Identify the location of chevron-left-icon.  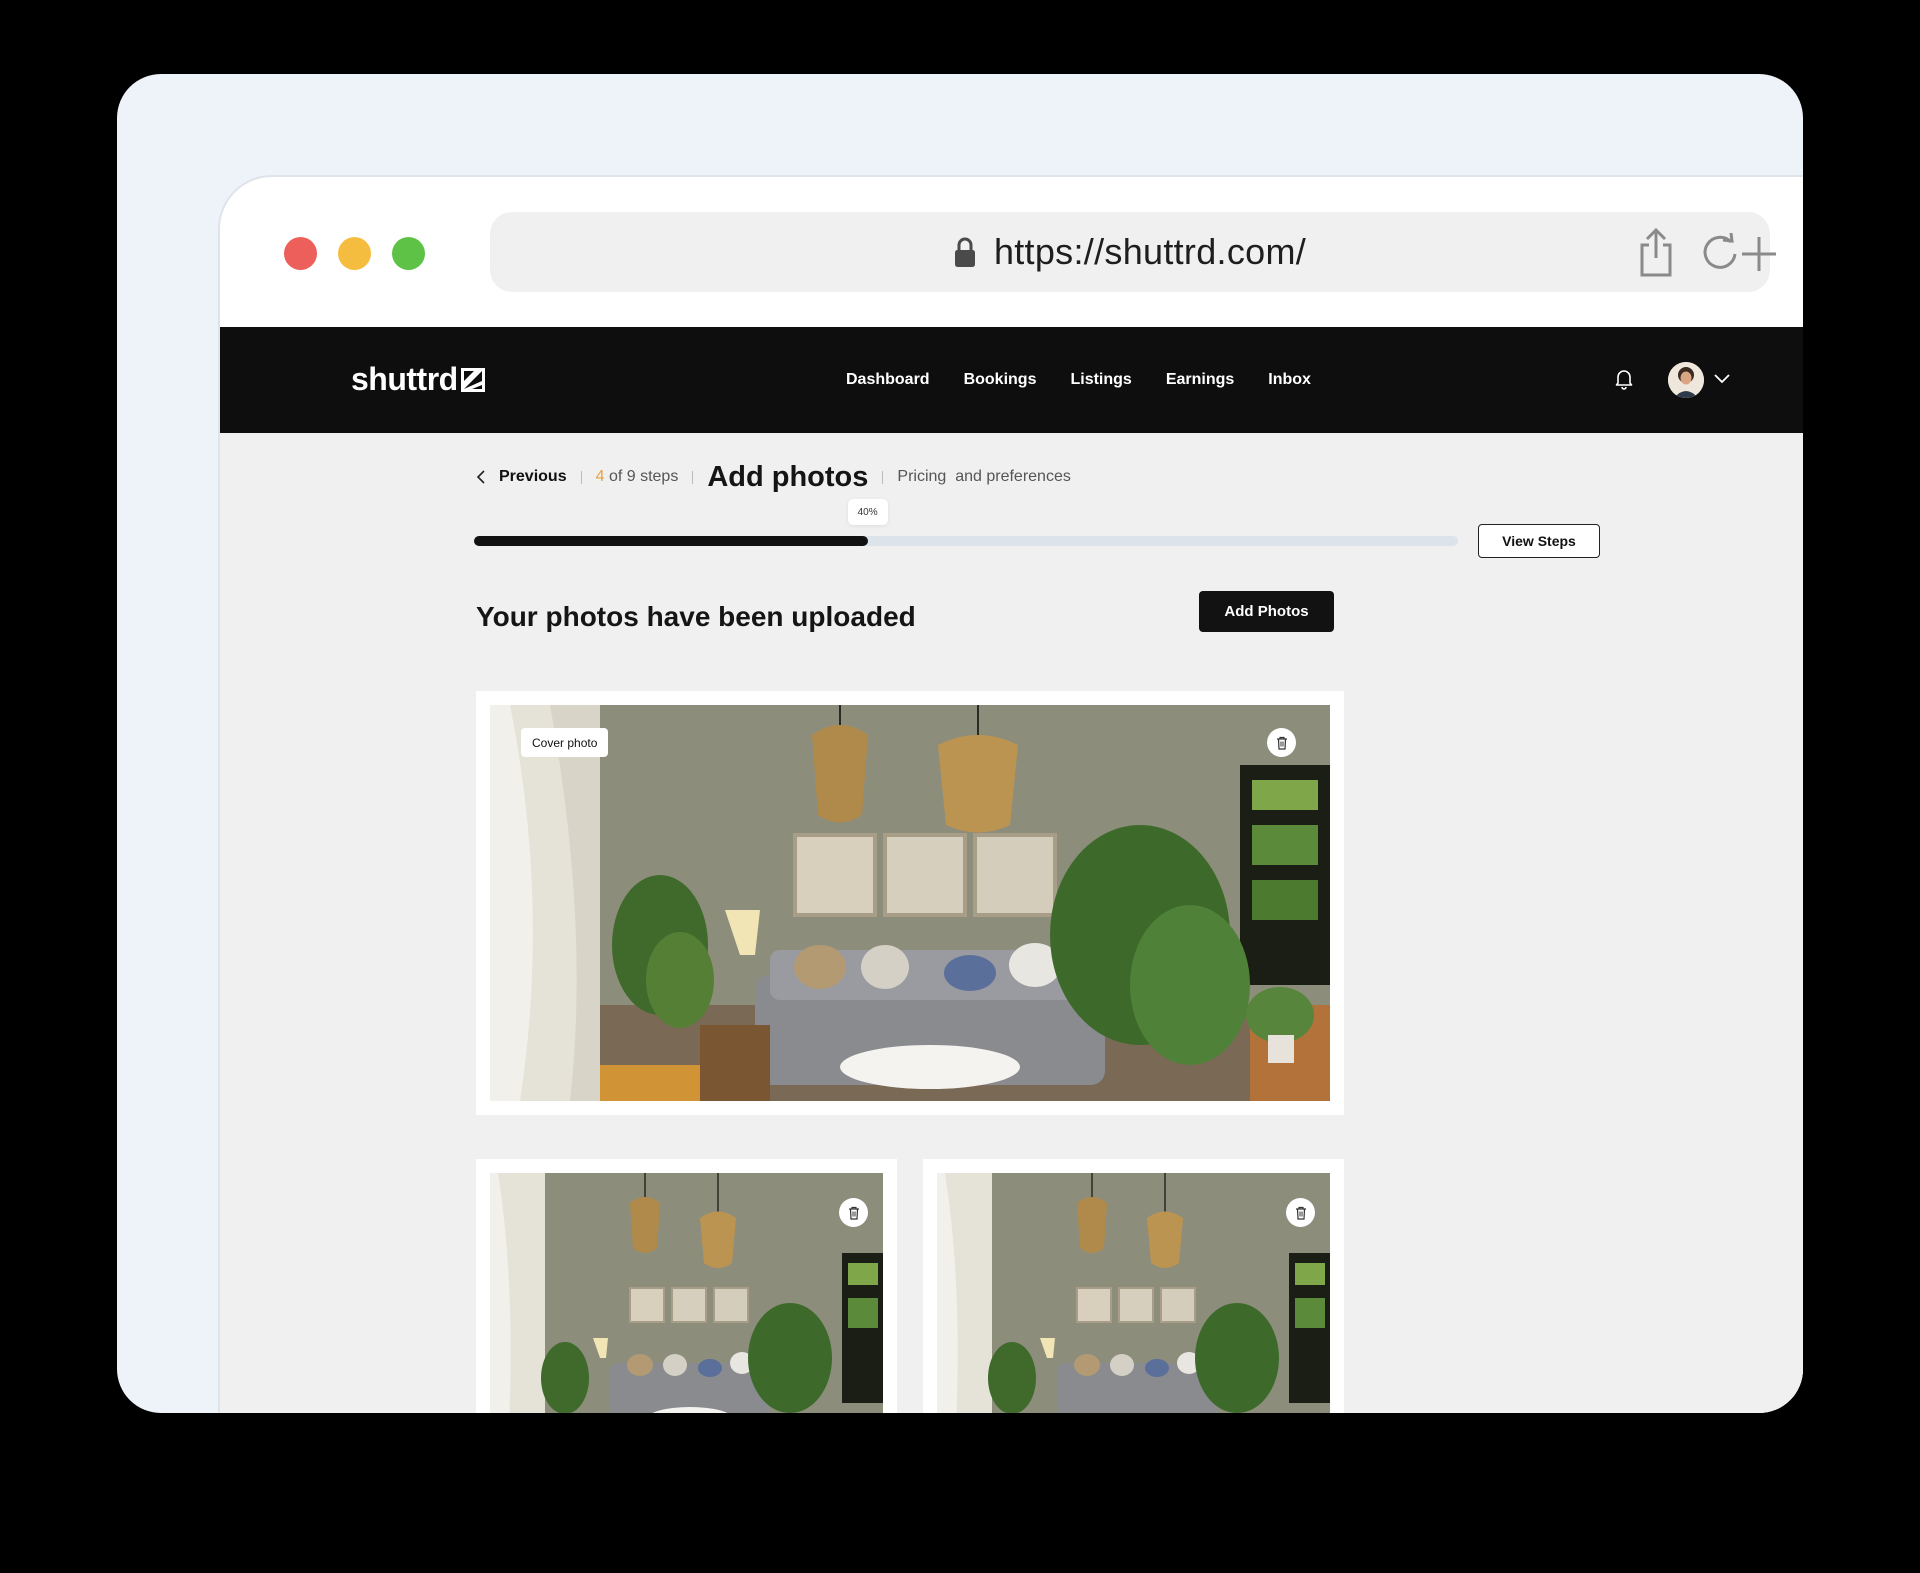
(480, 477).